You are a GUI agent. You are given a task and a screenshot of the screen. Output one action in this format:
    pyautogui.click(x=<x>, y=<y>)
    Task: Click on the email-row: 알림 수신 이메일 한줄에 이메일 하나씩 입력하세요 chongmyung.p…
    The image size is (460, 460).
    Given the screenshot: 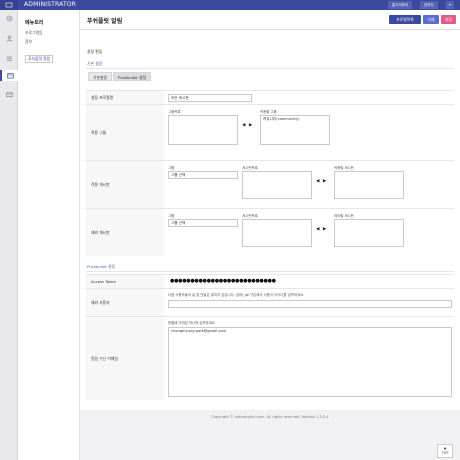 What is the action you would take?
    pyautogui.click(x=270, y=358)
    